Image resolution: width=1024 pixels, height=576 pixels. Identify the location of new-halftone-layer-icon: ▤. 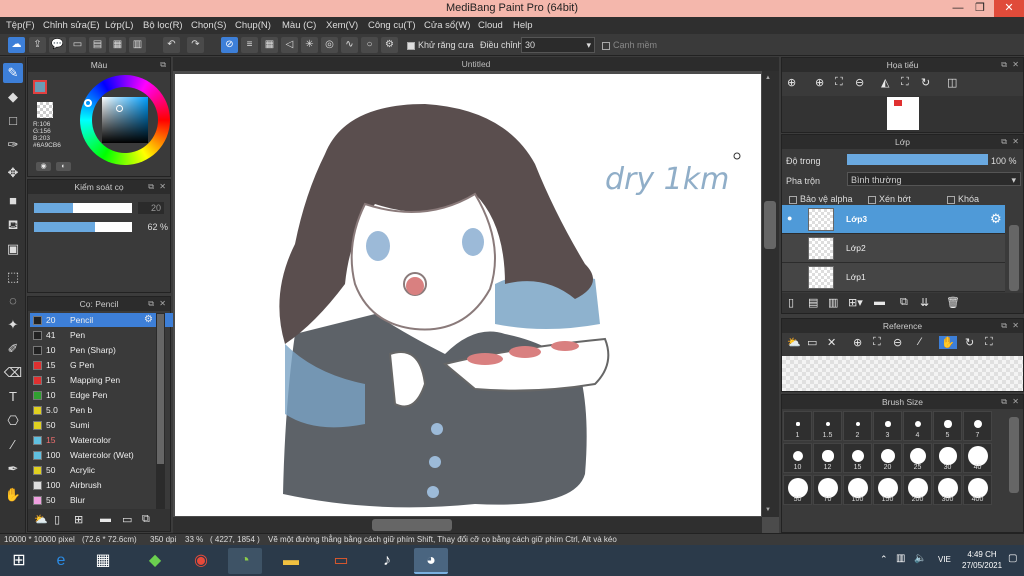
(813, 302).